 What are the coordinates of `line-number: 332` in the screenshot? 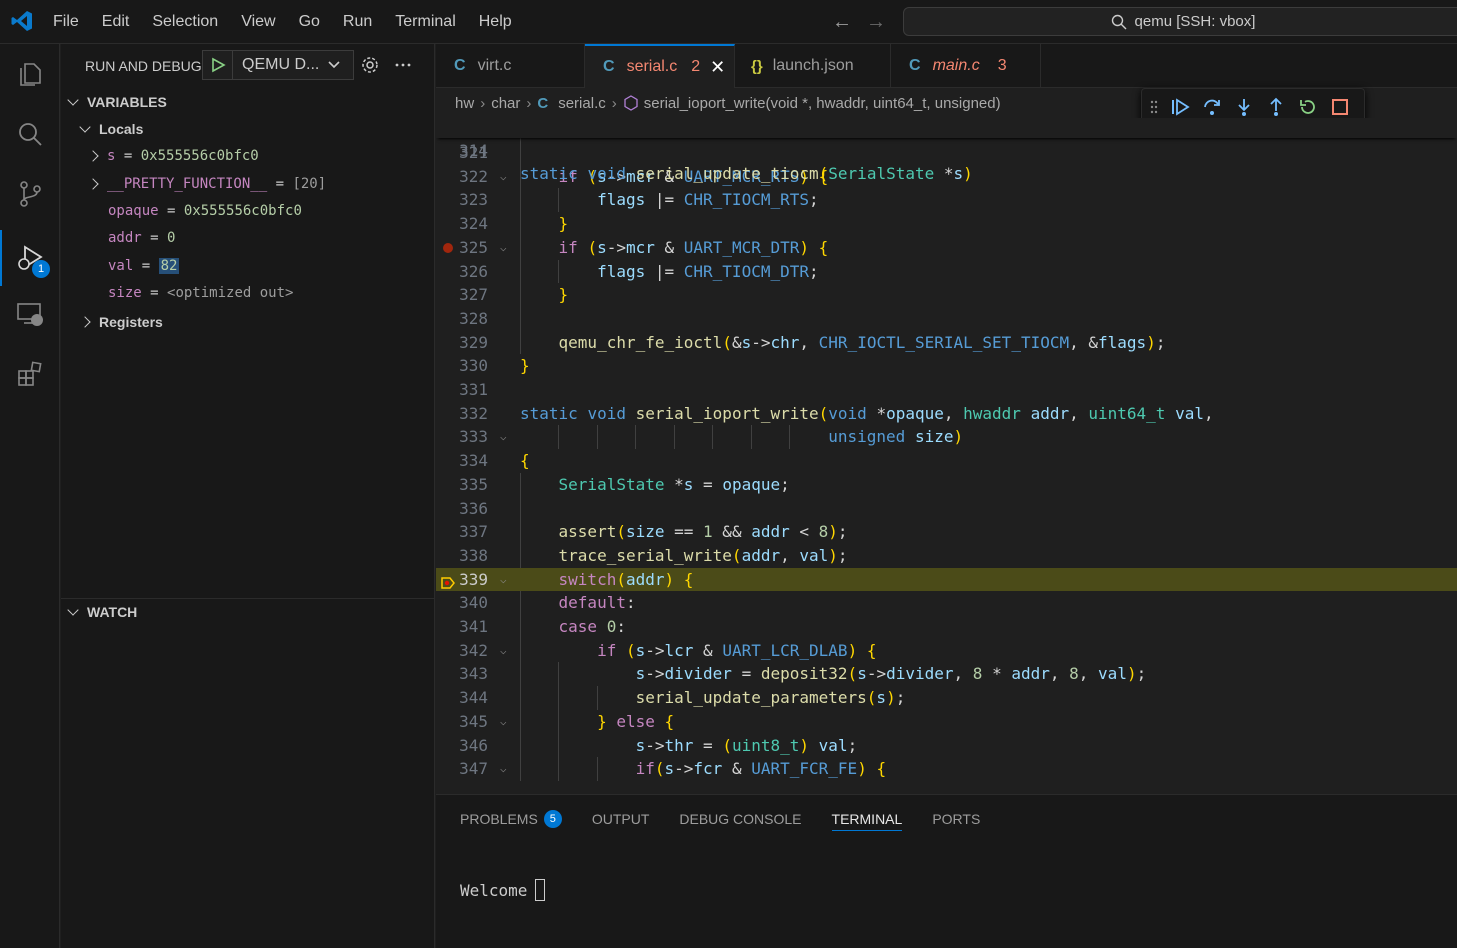 It's located at (462, 414).